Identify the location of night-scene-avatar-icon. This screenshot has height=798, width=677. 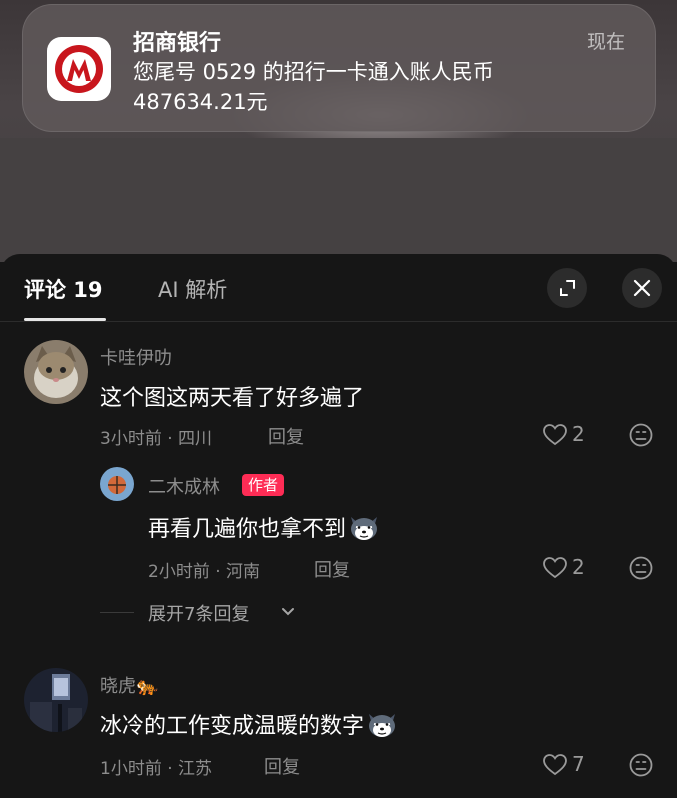
(56, 700).